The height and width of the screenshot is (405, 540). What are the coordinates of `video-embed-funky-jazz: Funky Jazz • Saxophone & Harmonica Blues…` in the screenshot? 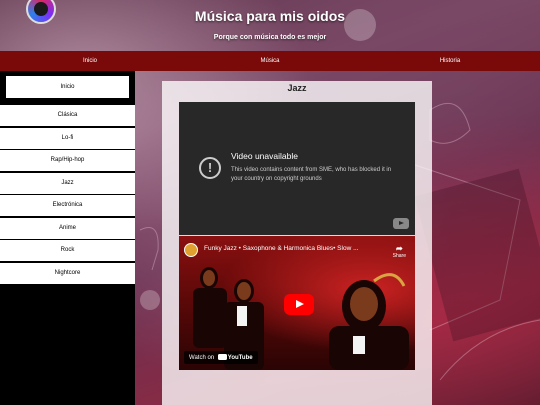 It's located at (297, 303).